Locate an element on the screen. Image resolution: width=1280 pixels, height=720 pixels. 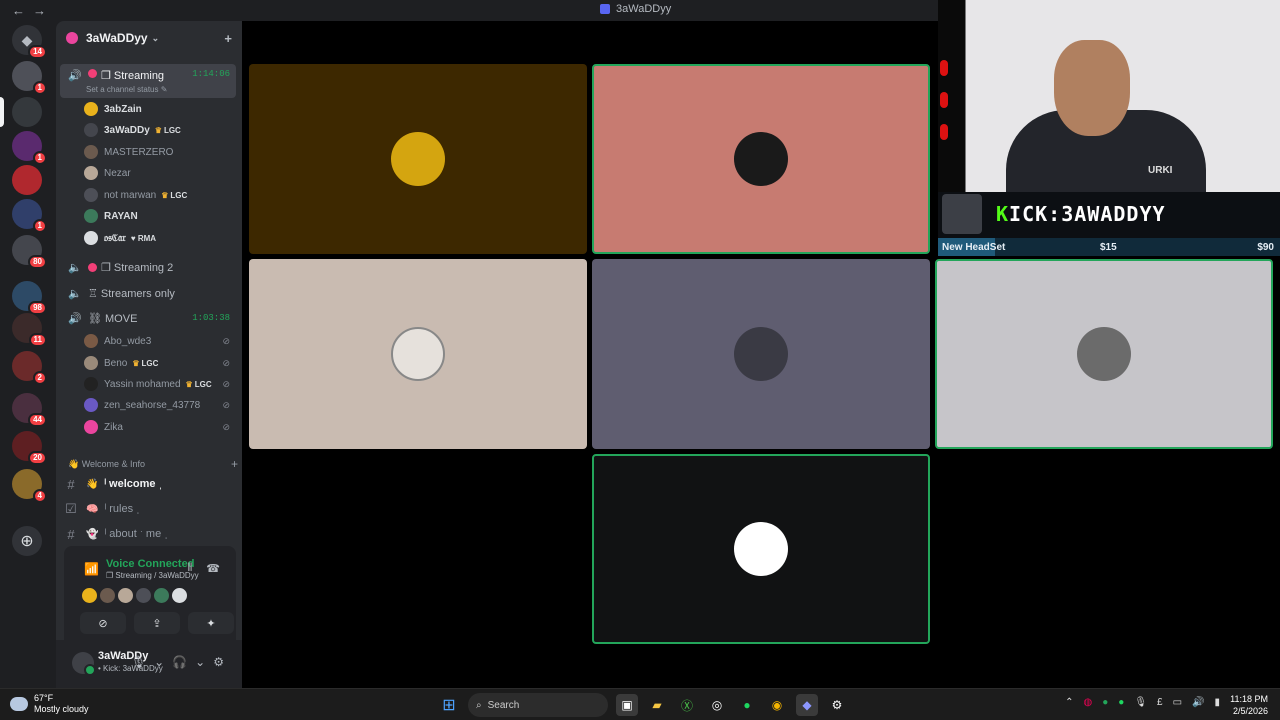
direct-messages-icon: ◆ 14 is located at coordinates (29, 42).